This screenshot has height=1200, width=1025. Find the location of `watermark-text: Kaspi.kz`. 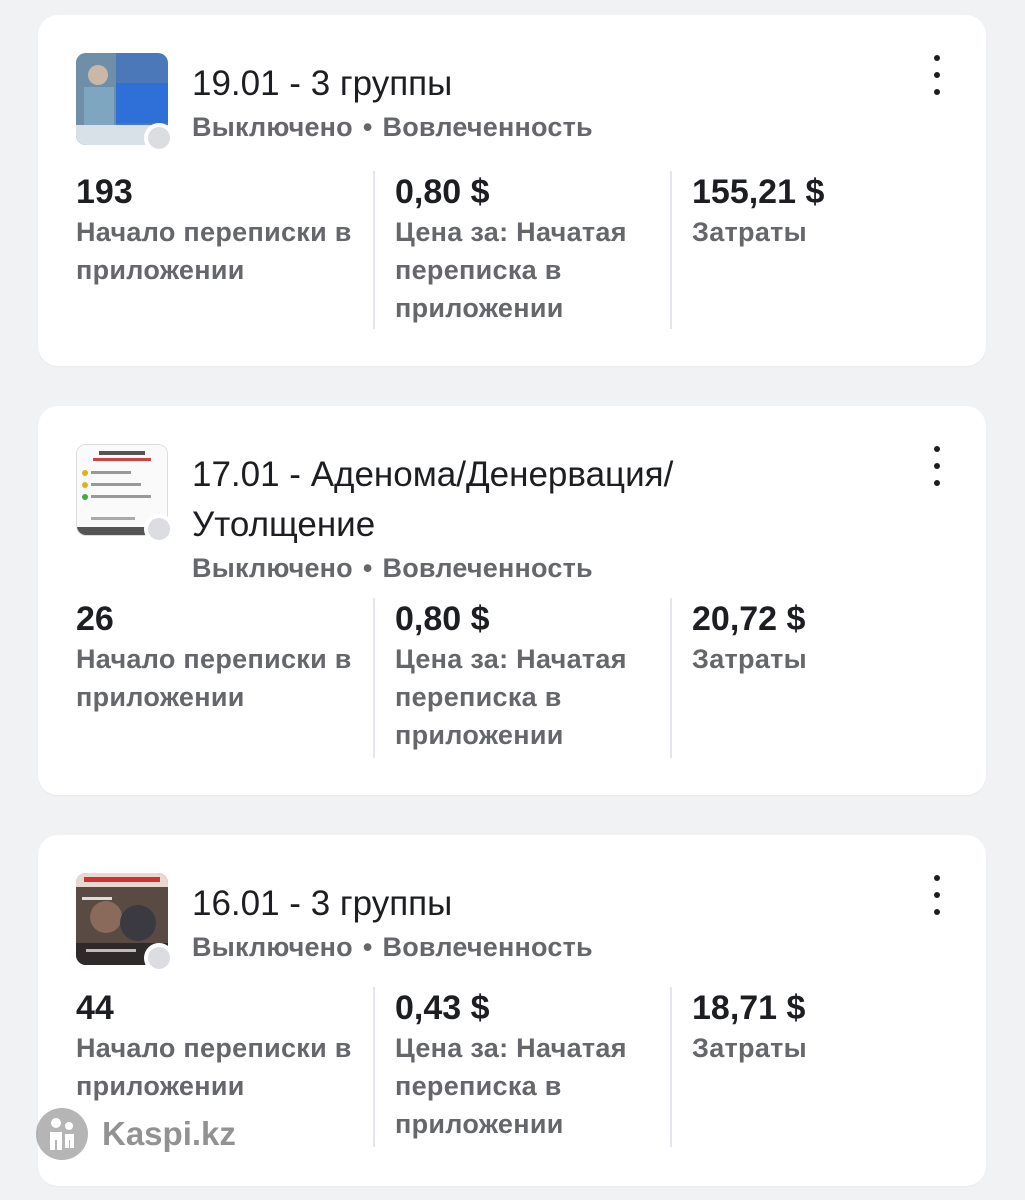

watermark-text: Kaspi.kz is located at coordinates (169, 1133).